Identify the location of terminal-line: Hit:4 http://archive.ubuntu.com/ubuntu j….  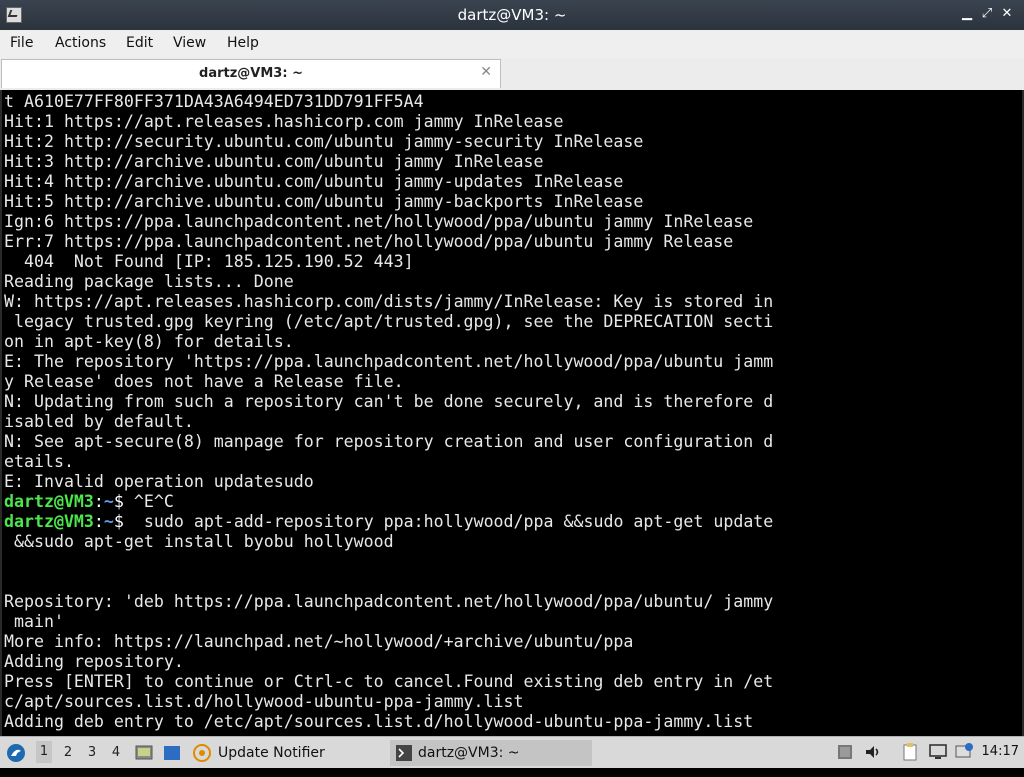
(314, 181).